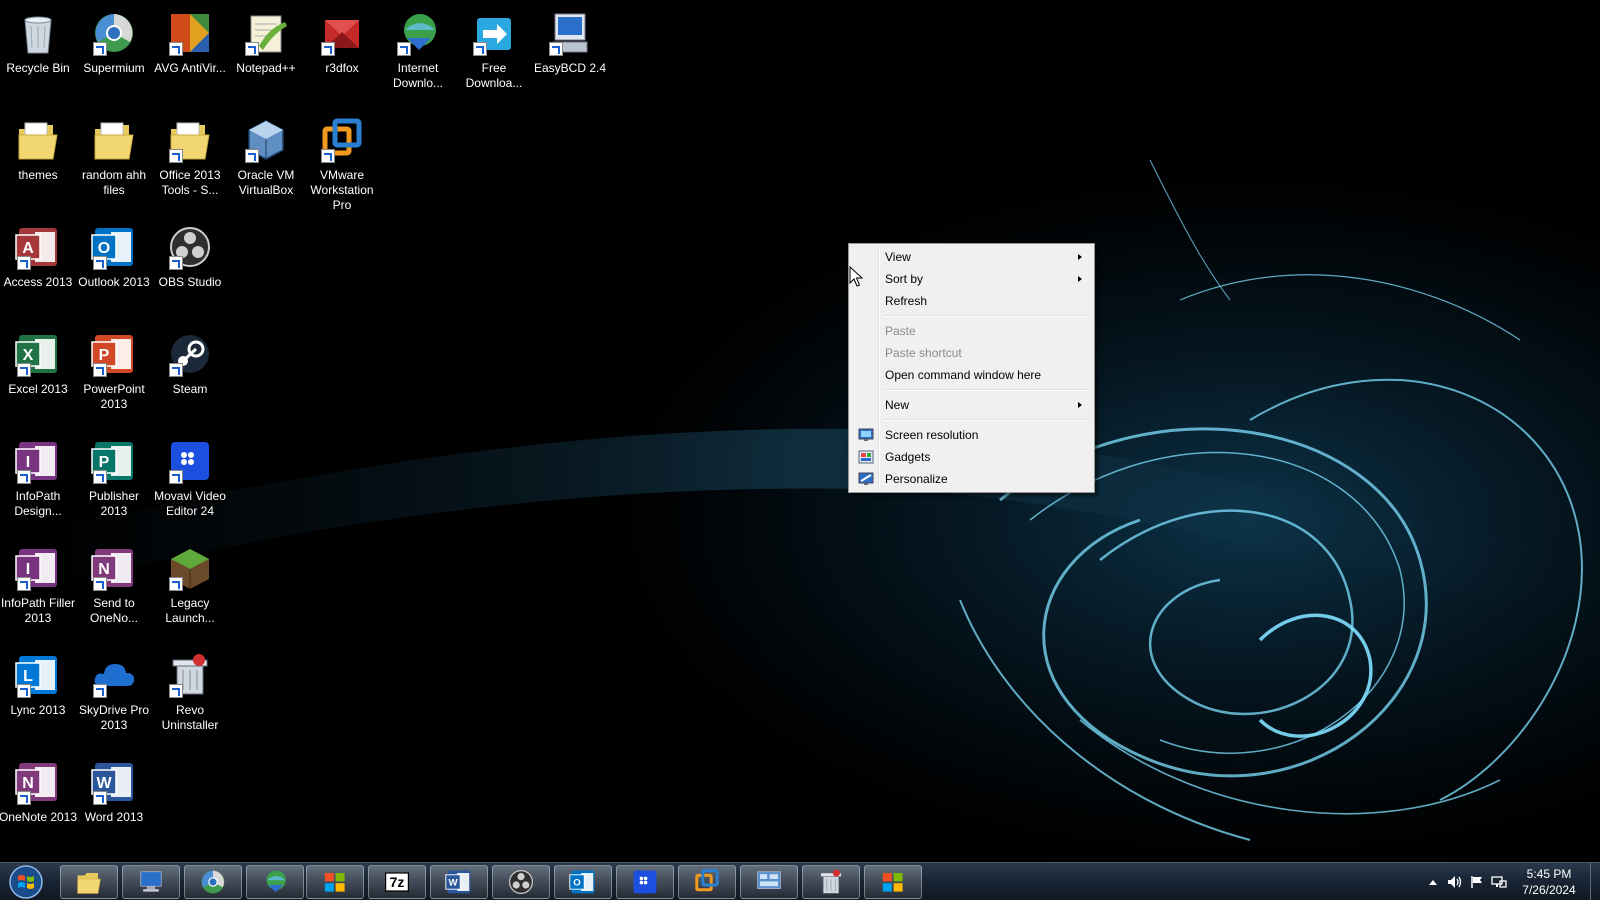  What do you see at coordinates (1499, 882) in the screenshot?
I see `network-icon` at bounding box center [1499, 882].